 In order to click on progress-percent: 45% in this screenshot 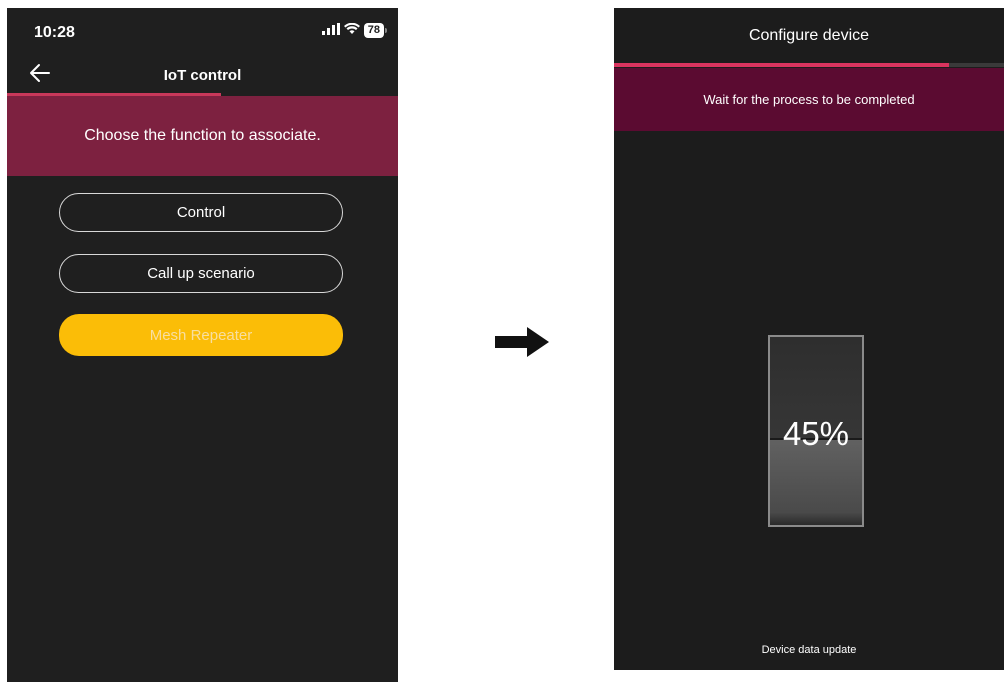, I will do `click(816, 433)`.